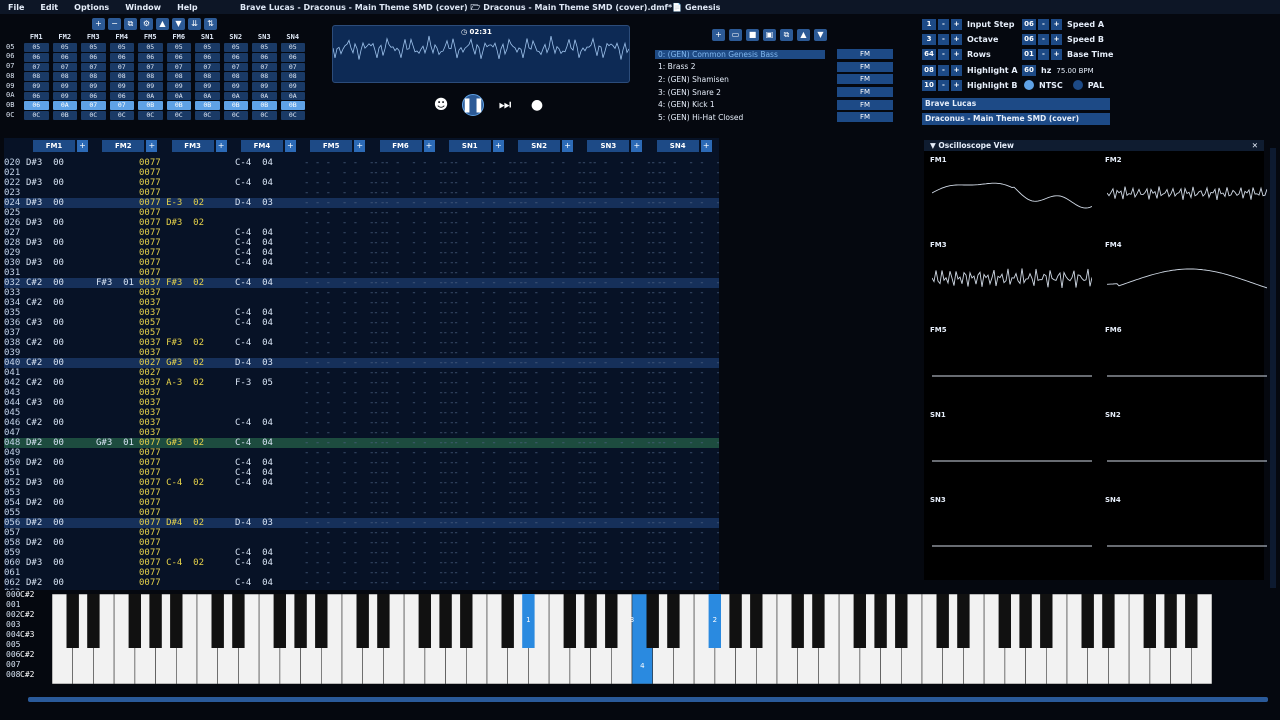 This screenshot has height=720, width=1280. What do you see at coordinates (150, 333) in the screenshot?
I see `pattern-cell: 0057` at bounding box center [150, 333].